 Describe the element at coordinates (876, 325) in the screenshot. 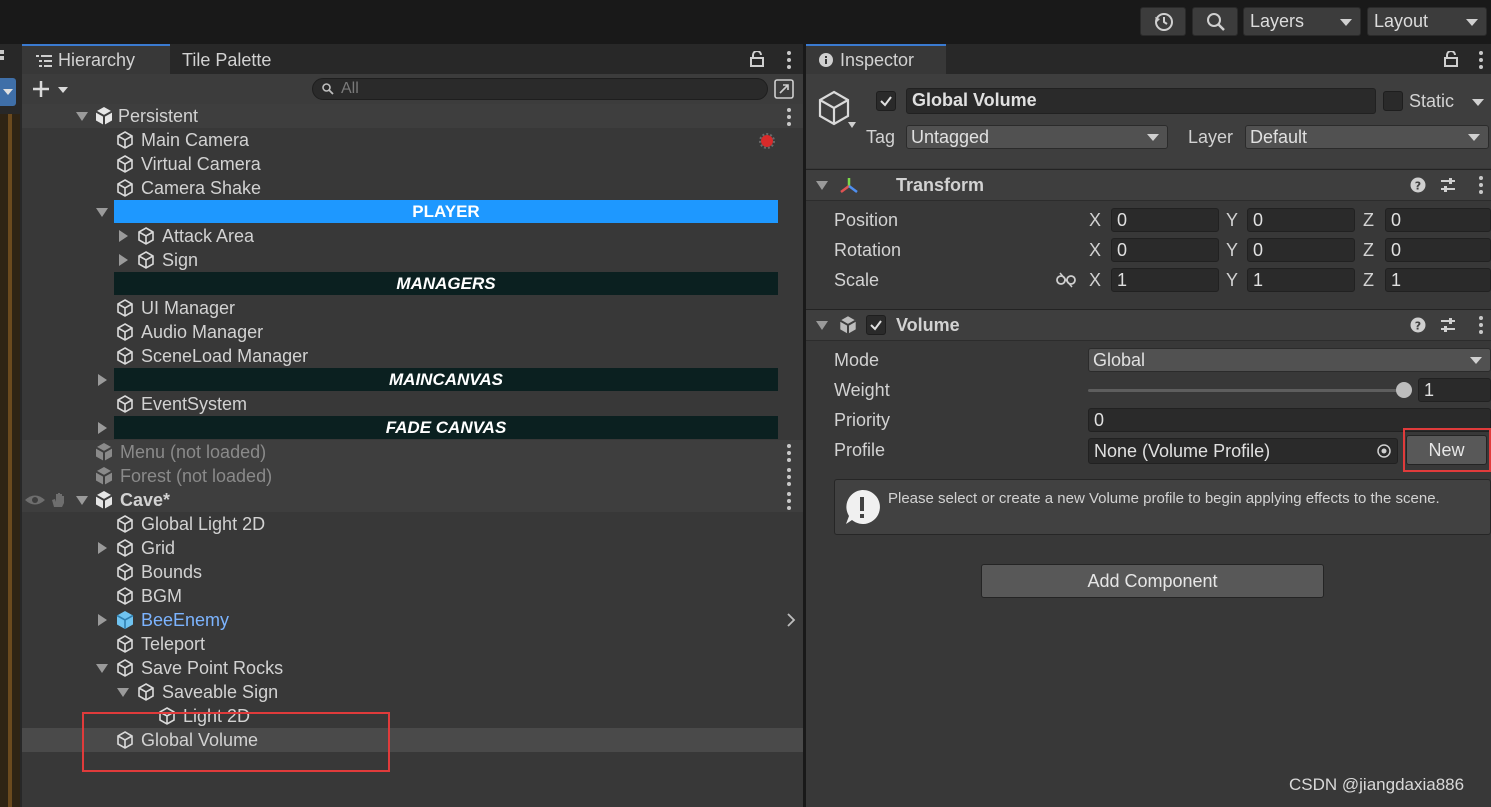

I see `volume-enabled-checkbox` at that location.